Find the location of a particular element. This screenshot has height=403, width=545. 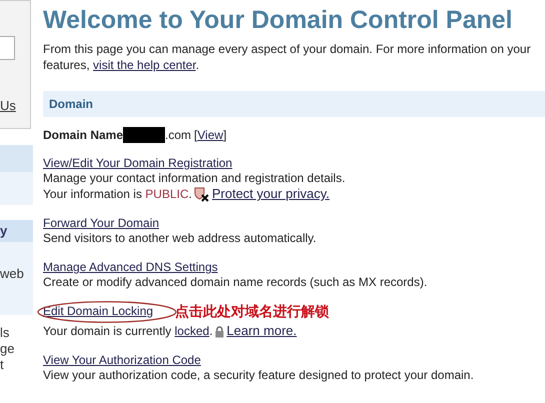

sidebar-link: Us is located at coordinates (8, 105).